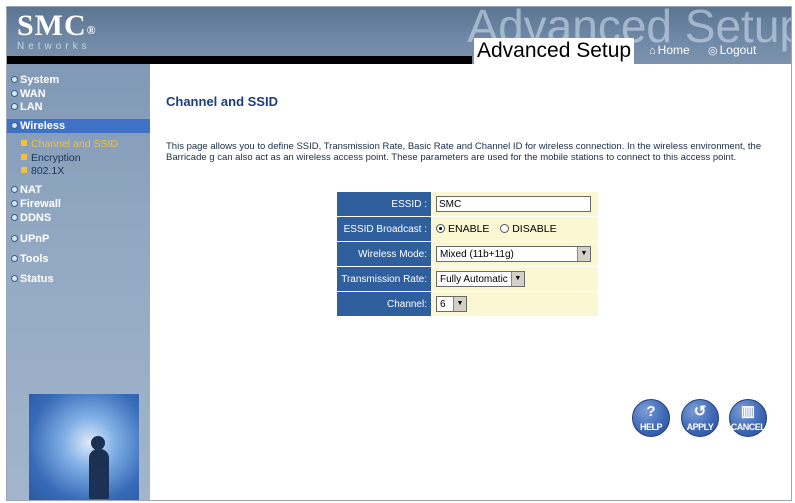 The width and height of the screenshot is (795, 503). I want to click on sidebar-subitem-8021x: 802.1X, so click(42, 171).